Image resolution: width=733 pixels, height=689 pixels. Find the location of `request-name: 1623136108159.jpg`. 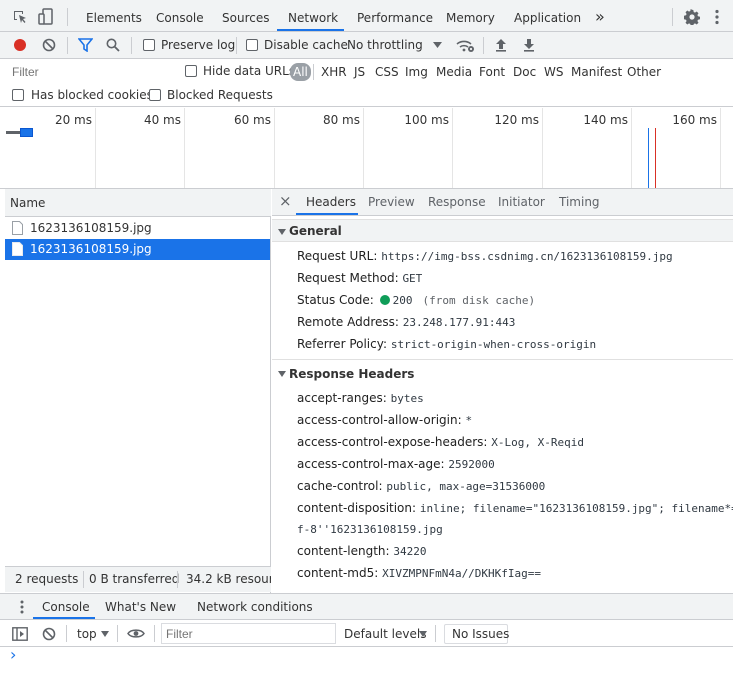

request-name: 1623136108159.jpg is located at coordinates (91, 228).